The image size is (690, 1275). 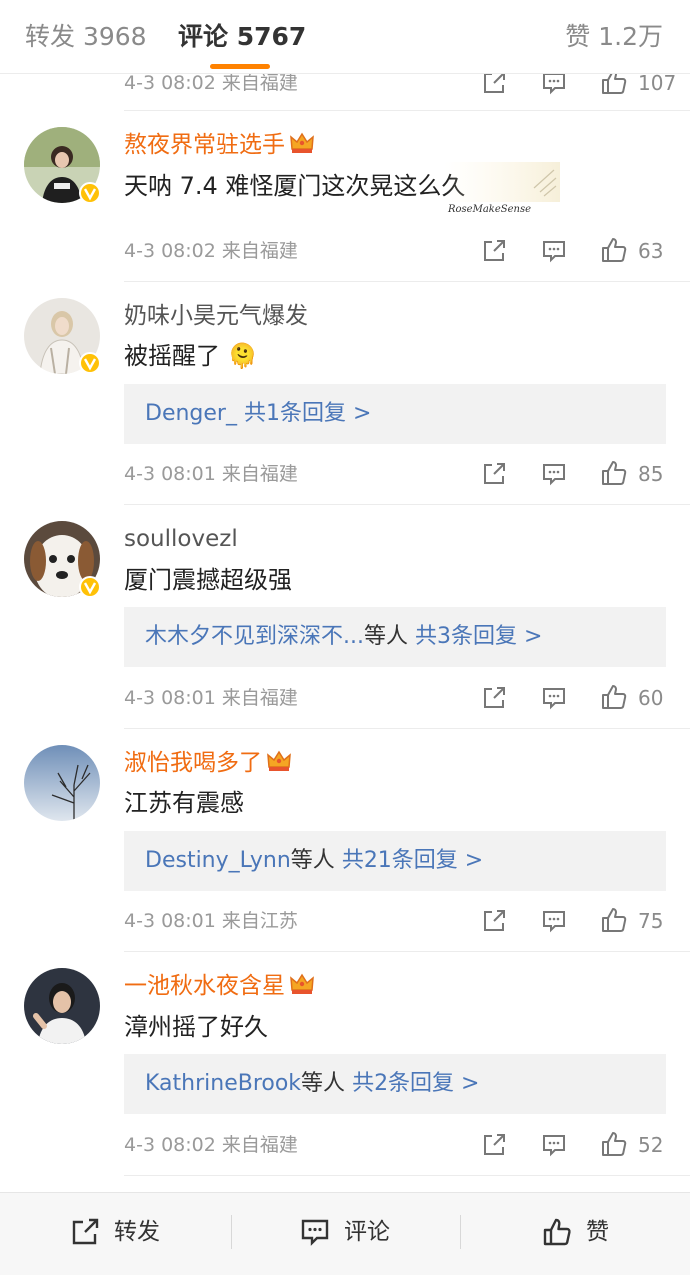 I want to click on bottom-action-bar: 转发 评论 赞, so click(x=345, y=1233).